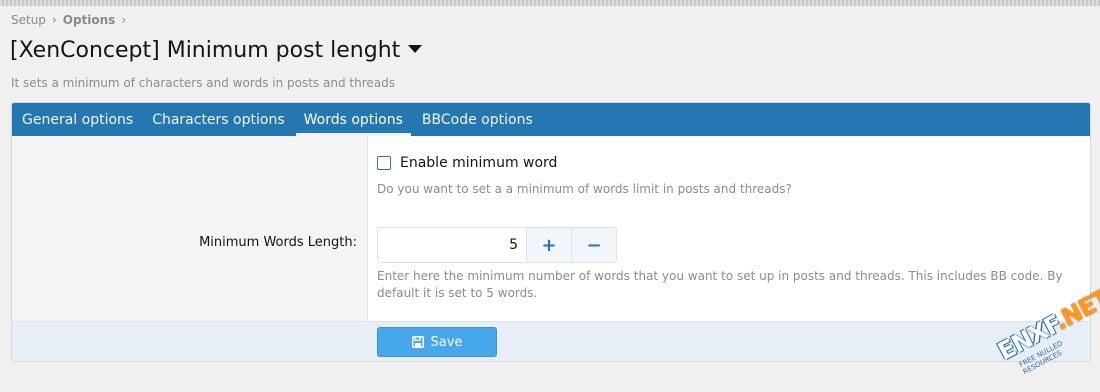 This screenshot has height=392, width=1100. What do you see at coordinates (353, 119) in the screenshot?
I see `tab-words-options: Words options` at bounding box center [353, 119].